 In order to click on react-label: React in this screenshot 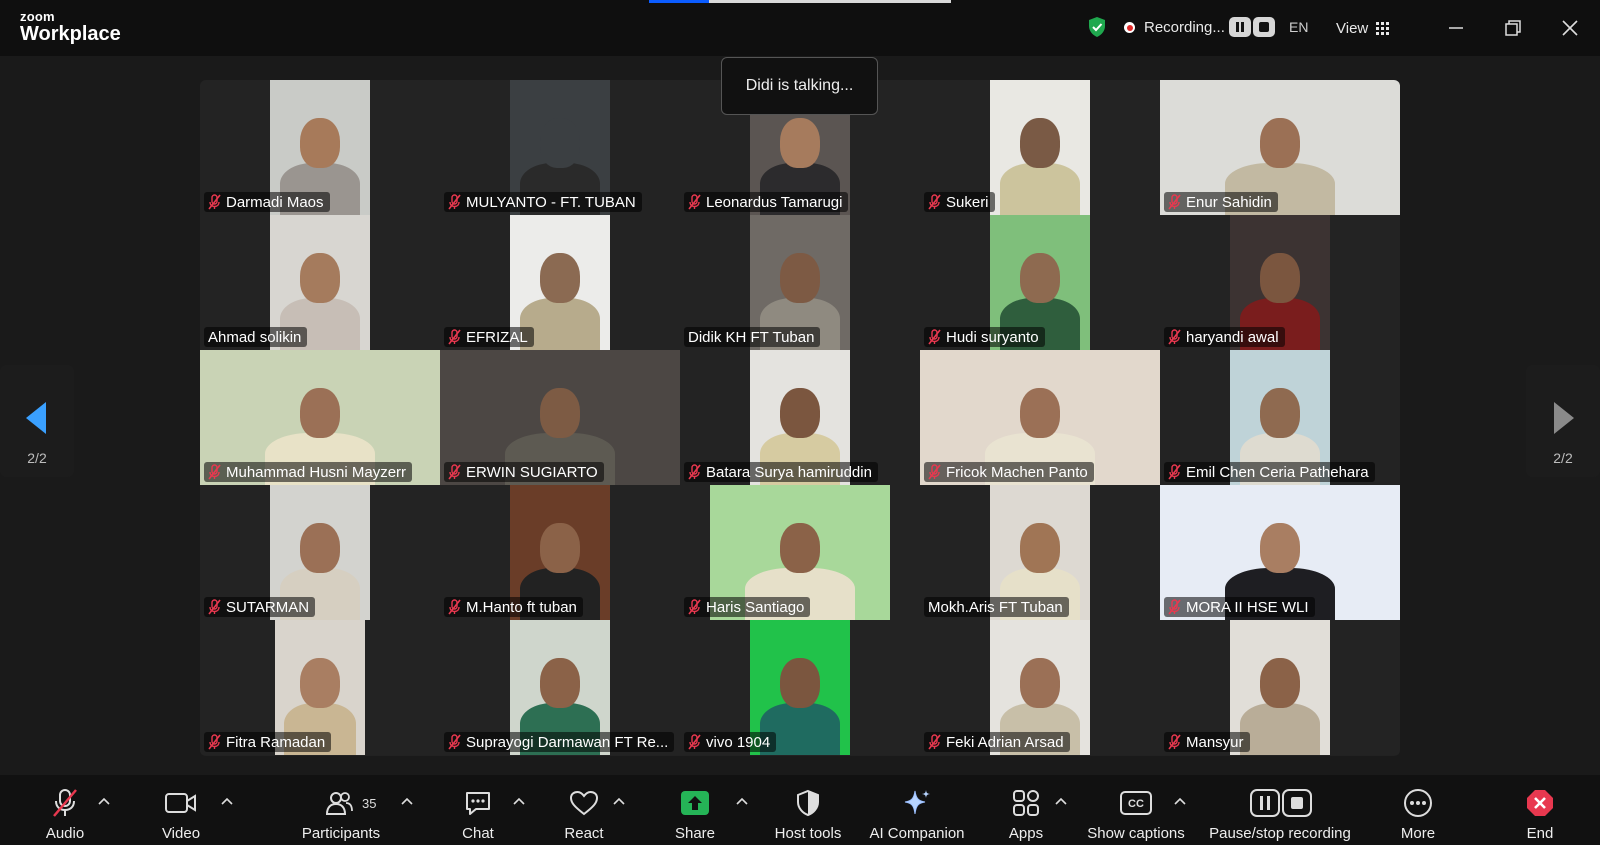, I will do `click(584, 833)`.